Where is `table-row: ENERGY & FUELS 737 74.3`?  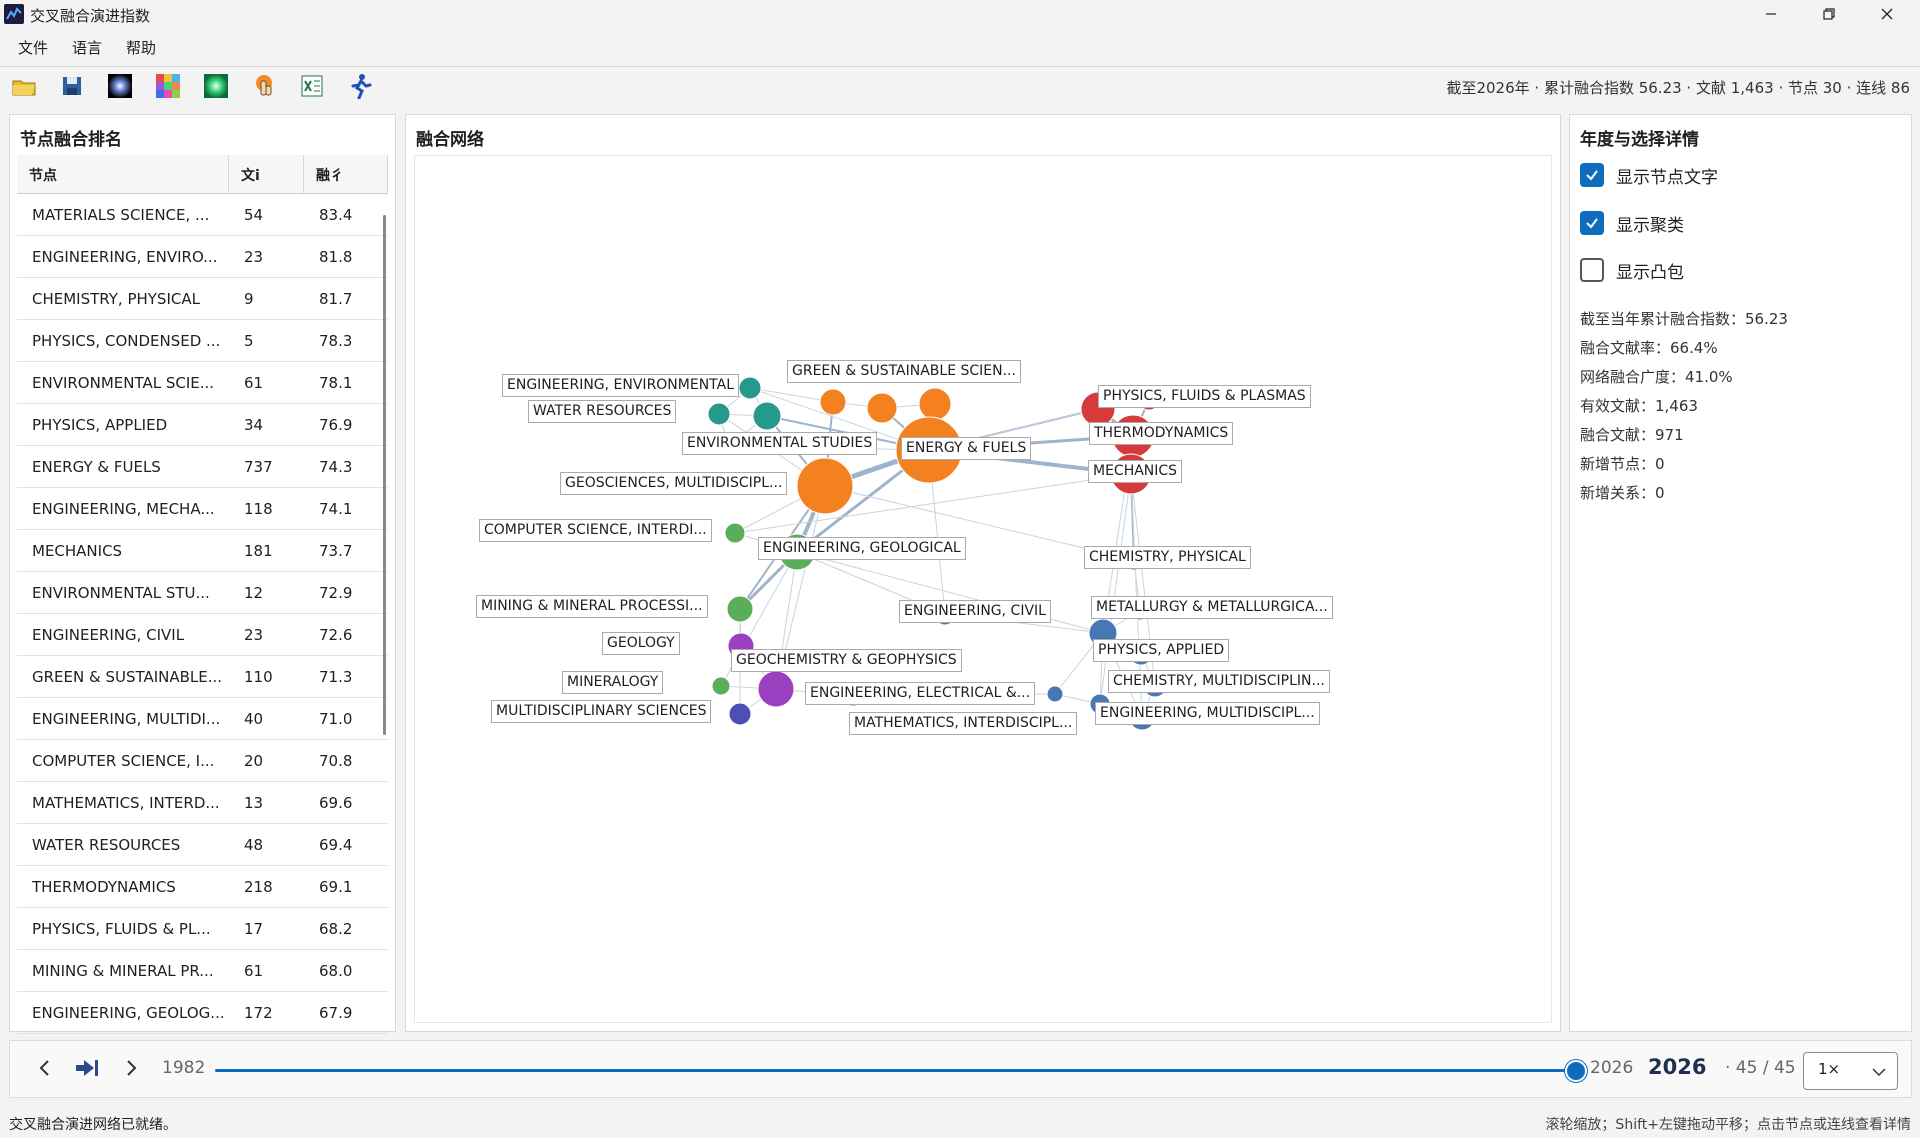 table-row: ENERGY & FUELS 737 74.3 is located at coordinates (202, 467).